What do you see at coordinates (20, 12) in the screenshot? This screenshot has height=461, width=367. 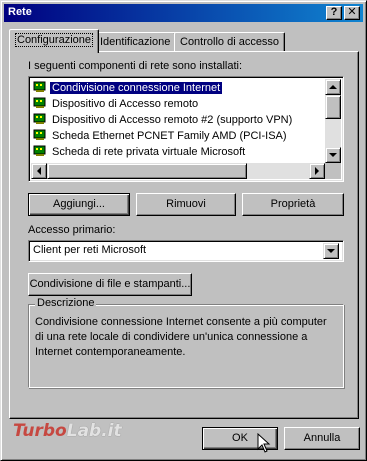 I see `window-title: Rete` at bounding box center [20, 12].